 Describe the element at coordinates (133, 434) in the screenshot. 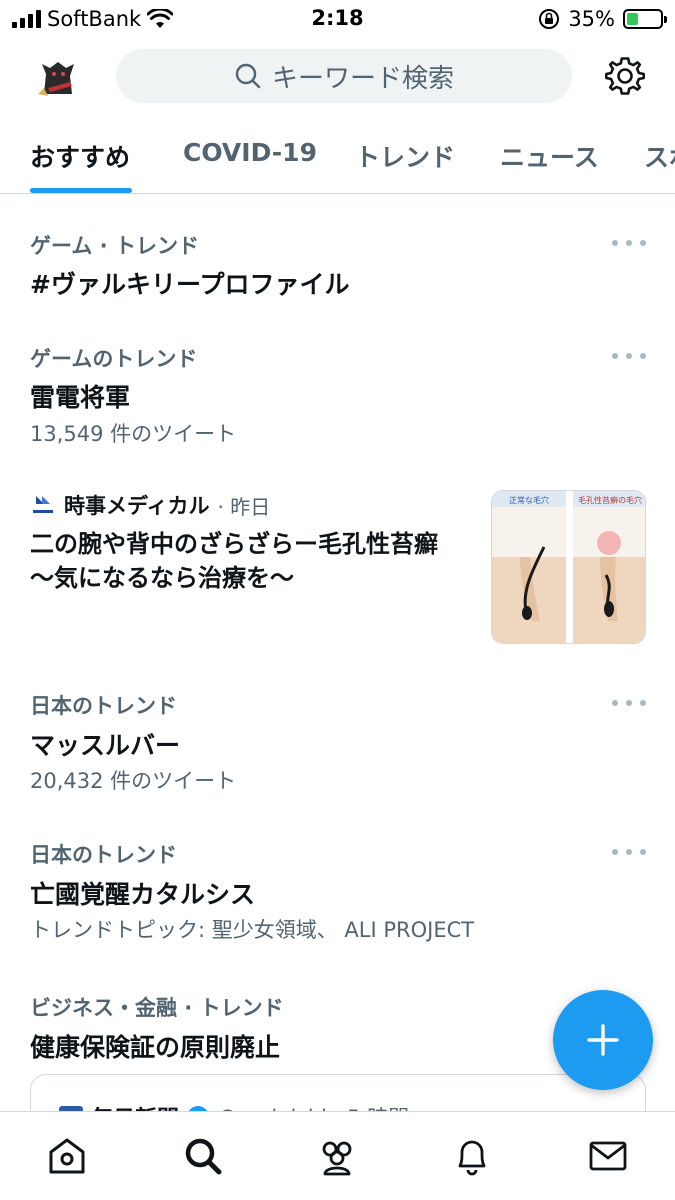

I see `tweet-count: 13,549 件のツイート` at that location.